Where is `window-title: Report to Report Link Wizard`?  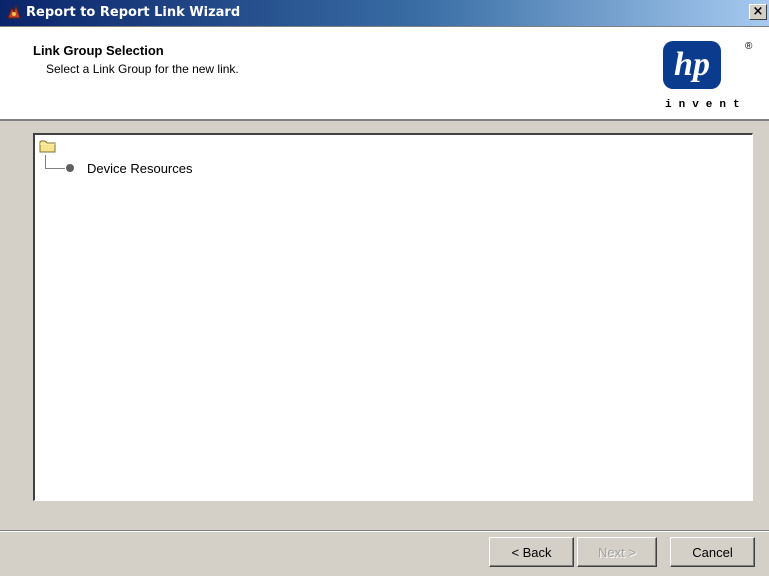
window-title: Report to Report Link Wizard is located at coordinates (133, 12).